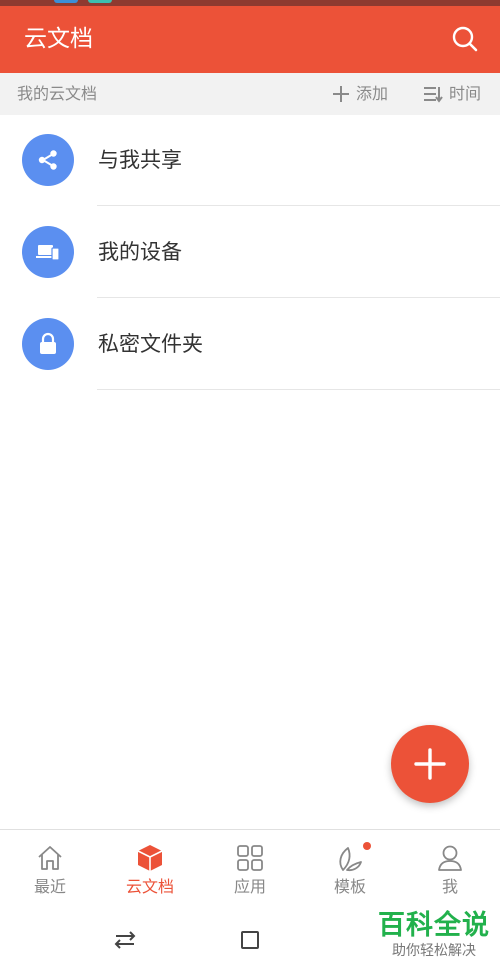 The height and width of the screenshot is (972, 500). I want to click on leaf-icon, so click(350, 859).